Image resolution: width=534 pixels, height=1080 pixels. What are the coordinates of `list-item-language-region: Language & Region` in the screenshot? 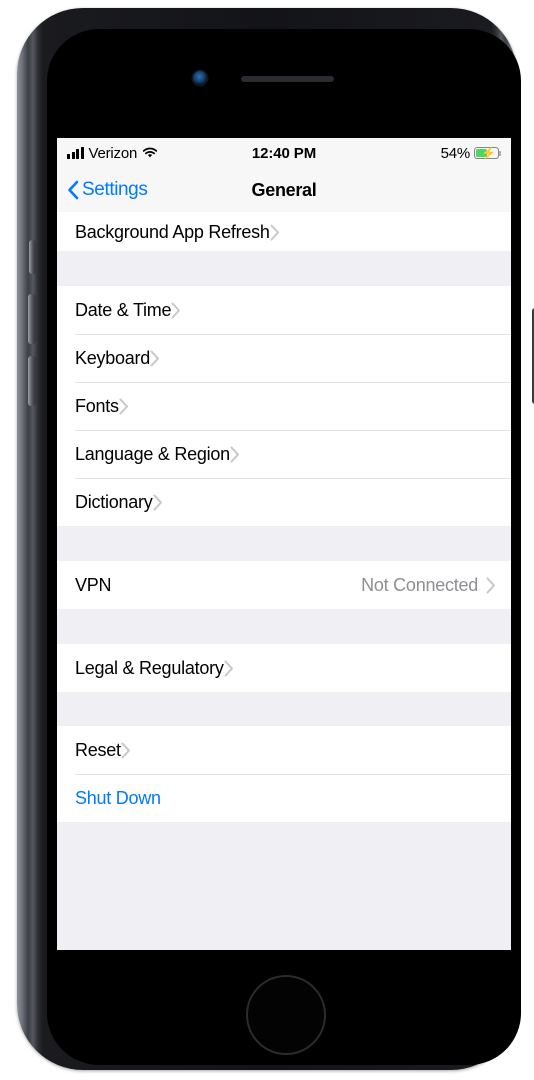 It's located at (284, 454).